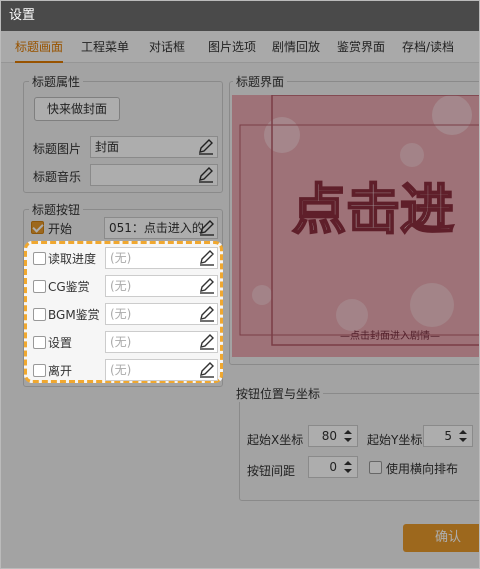 The height and width of the screenshot is (569, 480). Describe the element at coordinates (422, 469) in the screenshot. I see `horizontal-layout-label: 使用横向排布` at that location.